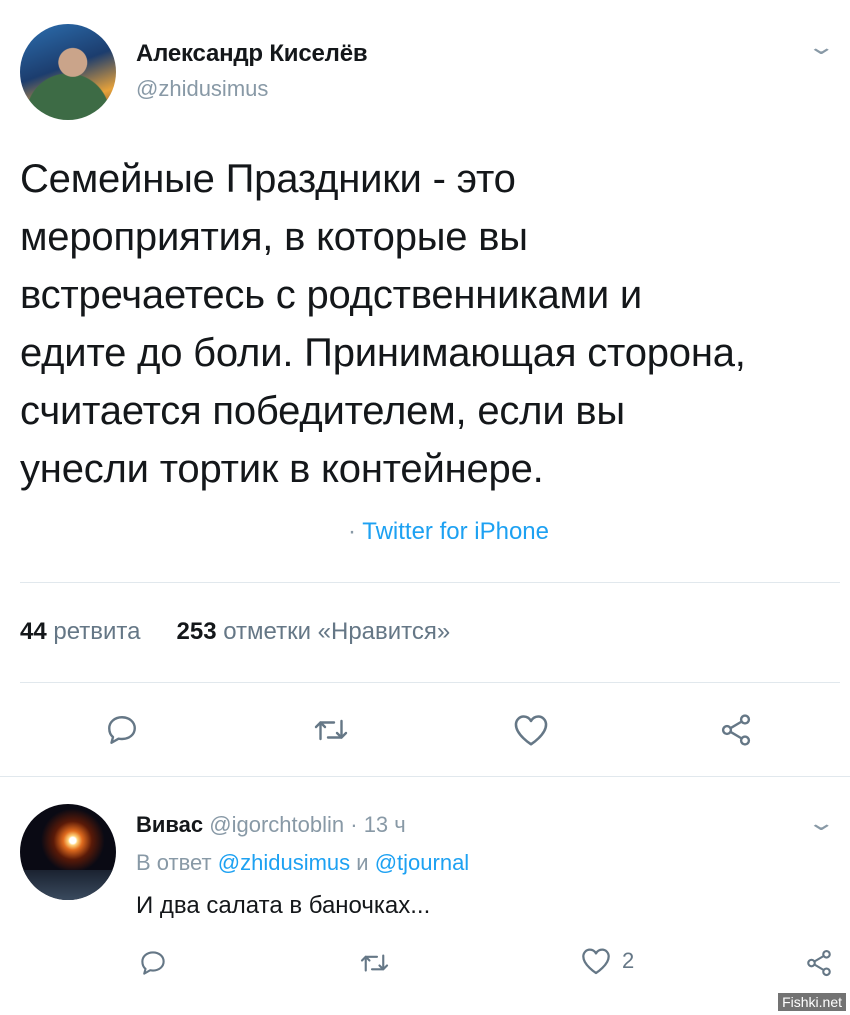  What do you see at coordinates (197, 631) in the screenshot?
I see `likes-count: 253` at bounding box center [197, 631].